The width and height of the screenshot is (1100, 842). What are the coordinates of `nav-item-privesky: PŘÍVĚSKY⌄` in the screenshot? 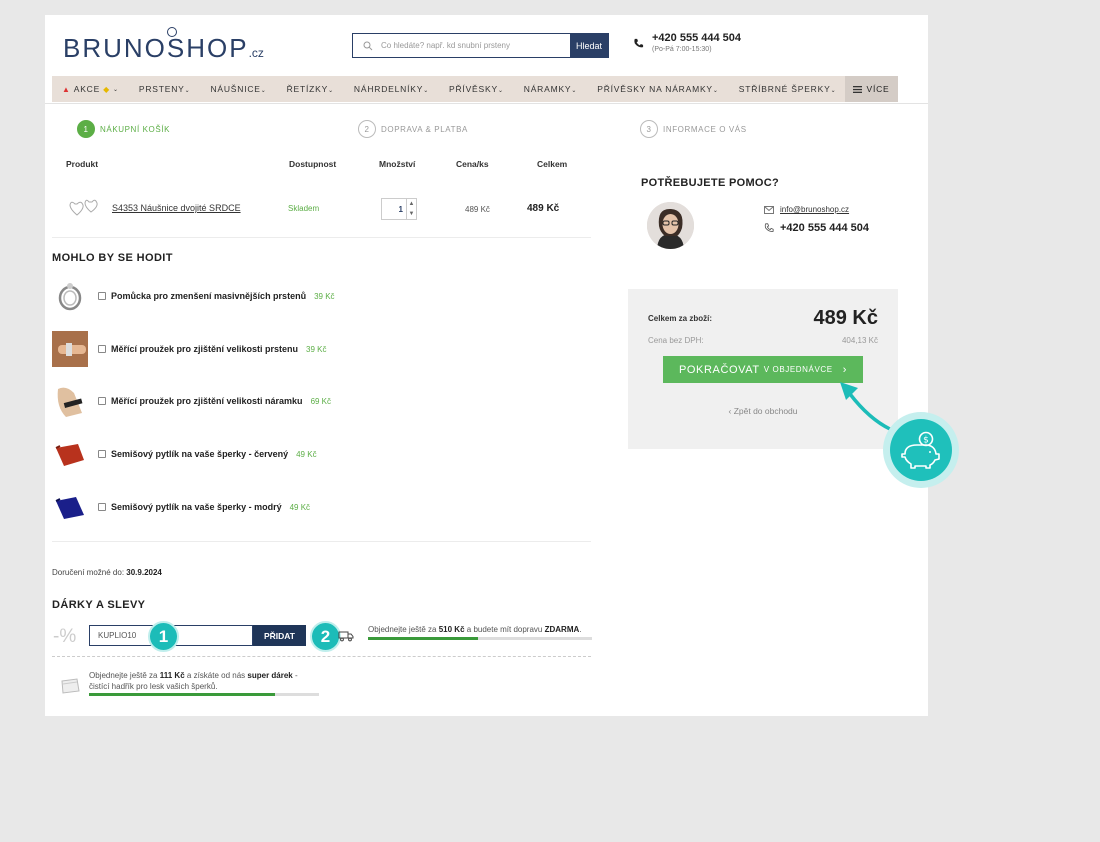 It's located at (476, 89).